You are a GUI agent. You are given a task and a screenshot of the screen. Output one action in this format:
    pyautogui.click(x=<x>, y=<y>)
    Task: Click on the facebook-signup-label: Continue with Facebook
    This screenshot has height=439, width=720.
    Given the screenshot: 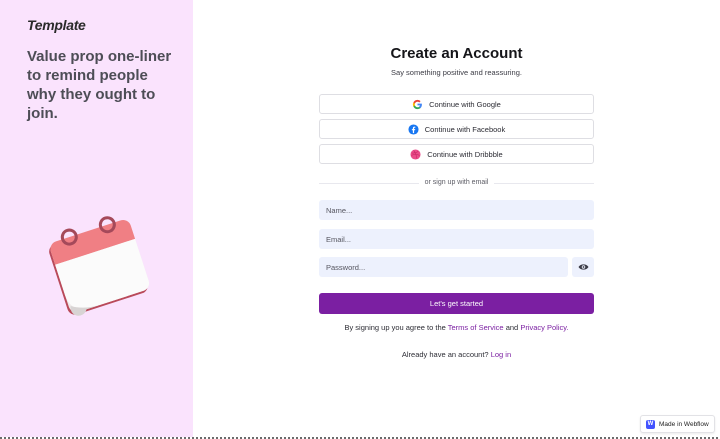 What is the action you would take?
    pyautogui.click(x=465, y=129)
    